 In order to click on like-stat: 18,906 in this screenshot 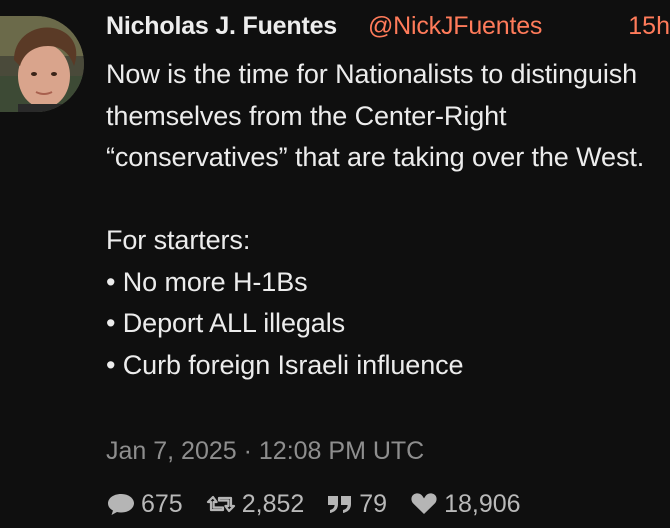, I will do `click(465, 504)`.